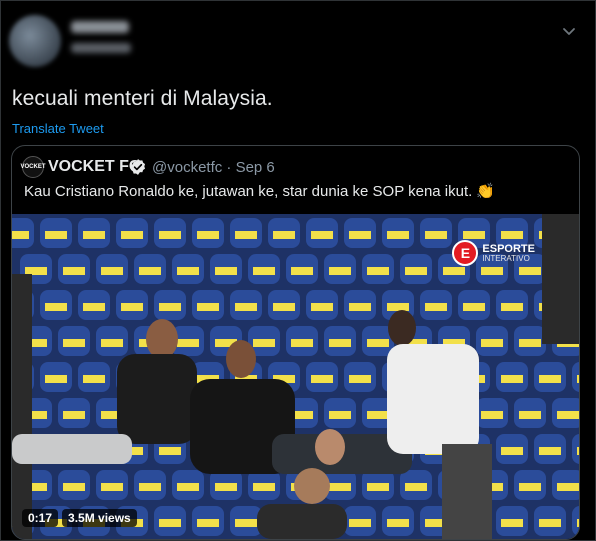 This screenshot has width=596, height=541. What do you see at coordinates (35, 41) in the screenshot?
I see `avatar` at bounding box center [35, 41].